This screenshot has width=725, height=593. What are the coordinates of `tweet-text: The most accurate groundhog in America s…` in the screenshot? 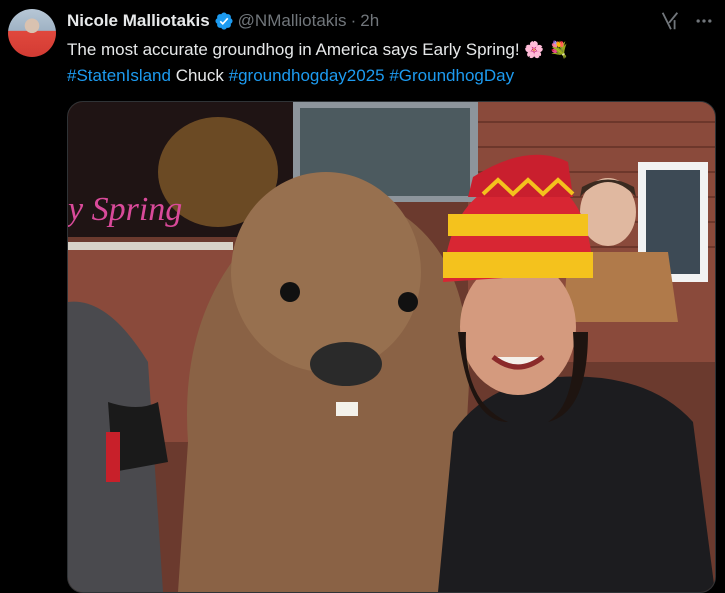 It's located at (386, 62).